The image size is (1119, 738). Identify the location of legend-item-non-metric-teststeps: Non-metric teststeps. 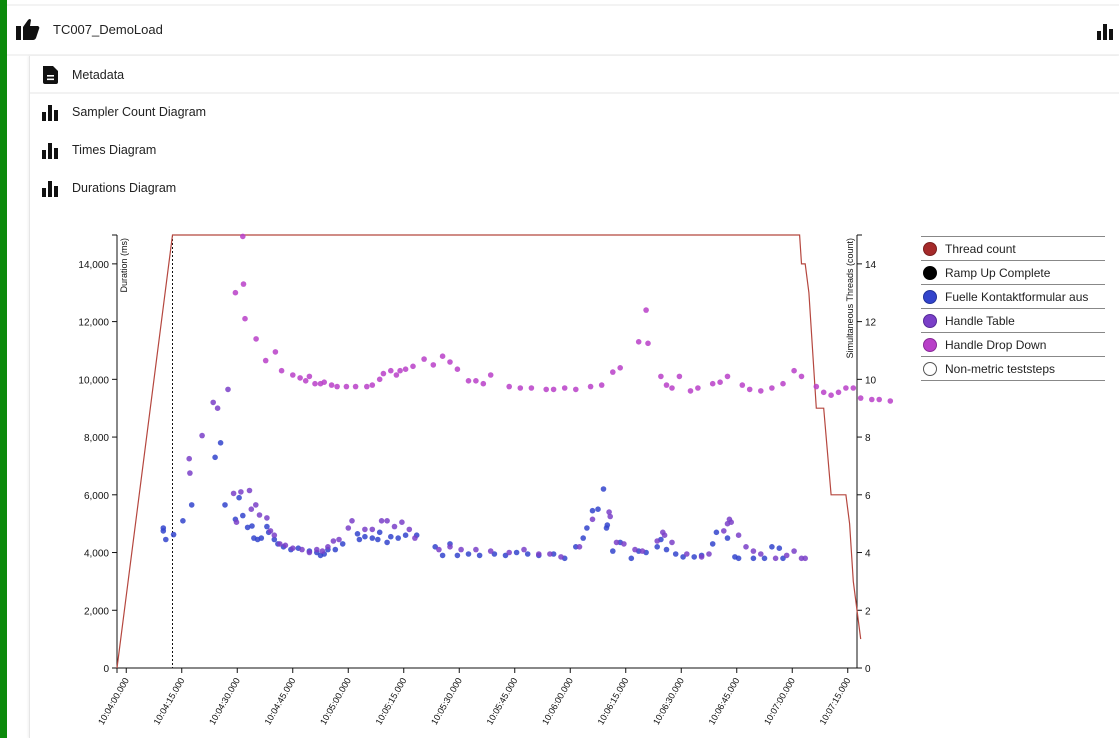
(1013, 368).